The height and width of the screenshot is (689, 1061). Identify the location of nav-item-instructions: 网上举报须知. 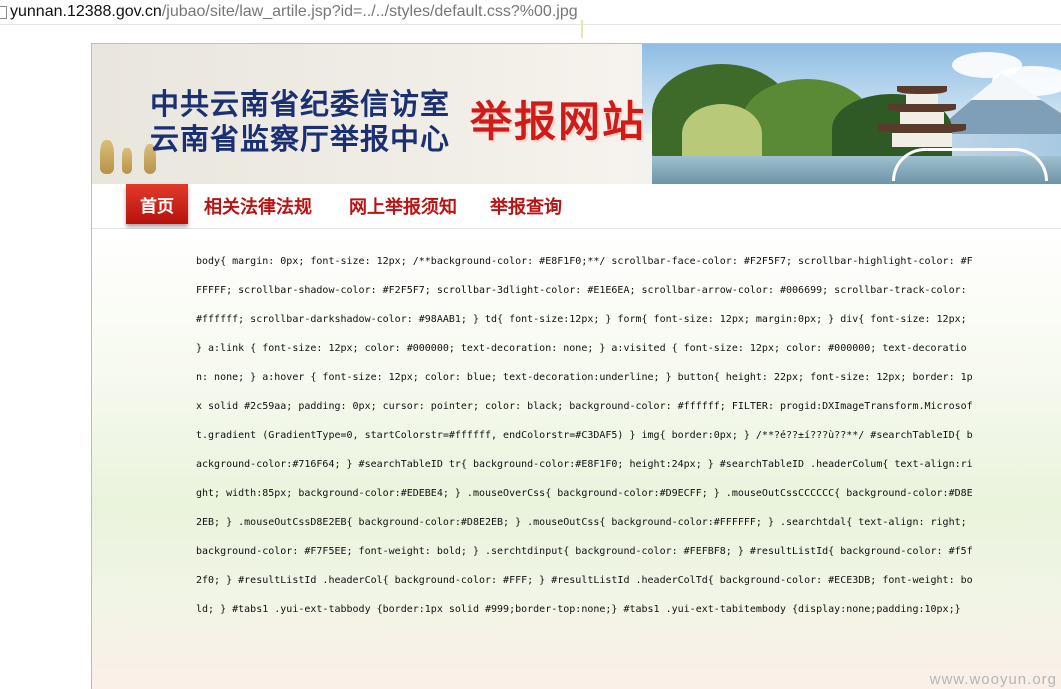
(403, 206).